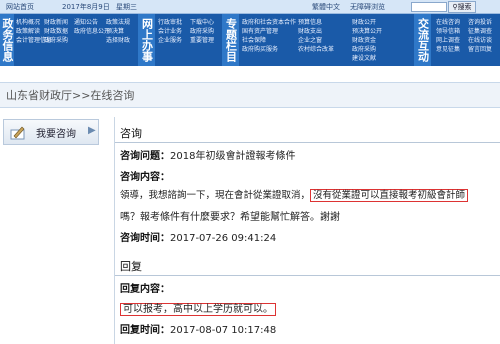 The width and height of the screenshot is (500, 344). I want to click on reply-content-label: 回复内容：, so click(145, 289).